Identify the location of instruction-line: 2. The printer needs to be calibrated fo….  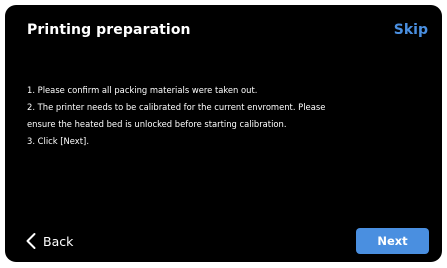
(176, 107).